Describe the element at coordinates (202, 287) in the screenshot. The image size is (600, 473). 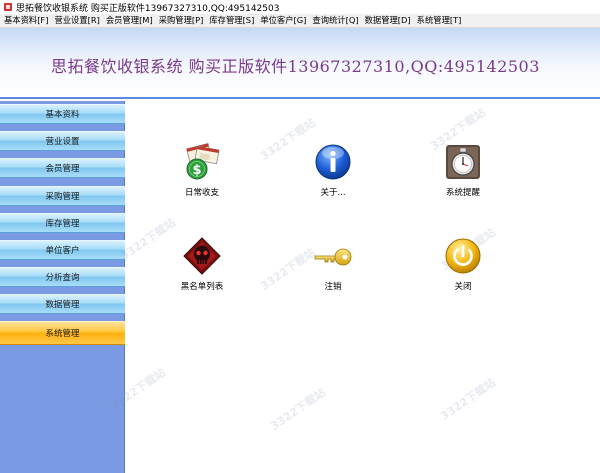
I see `tile-label: 黑名单列表` at that location.